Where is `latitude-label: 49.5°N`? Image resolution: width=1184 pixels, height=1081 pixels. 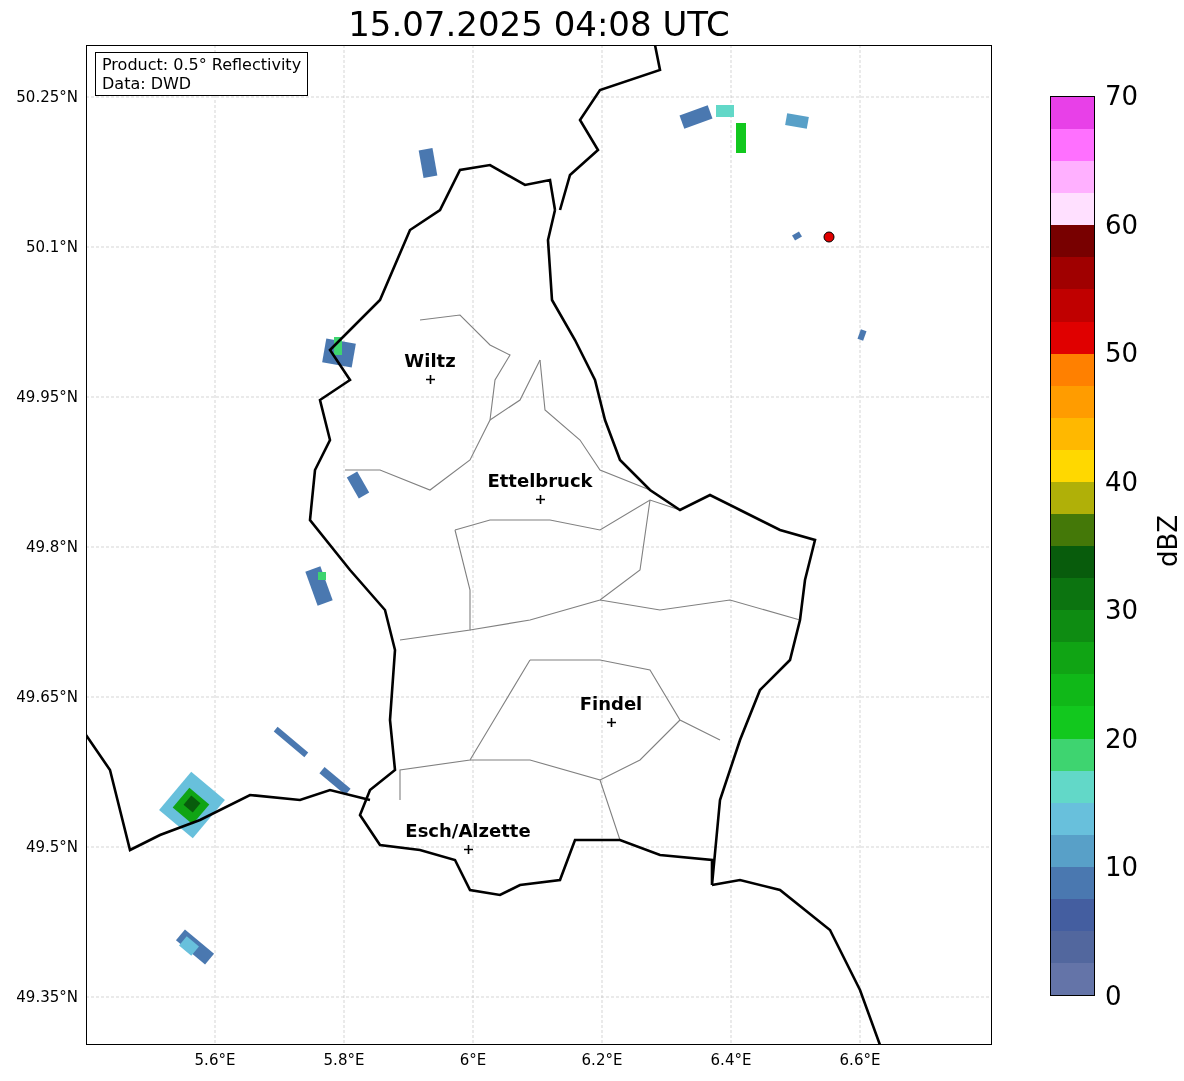 latitude-label: 49.5°N is located at coordinates (51, 847).